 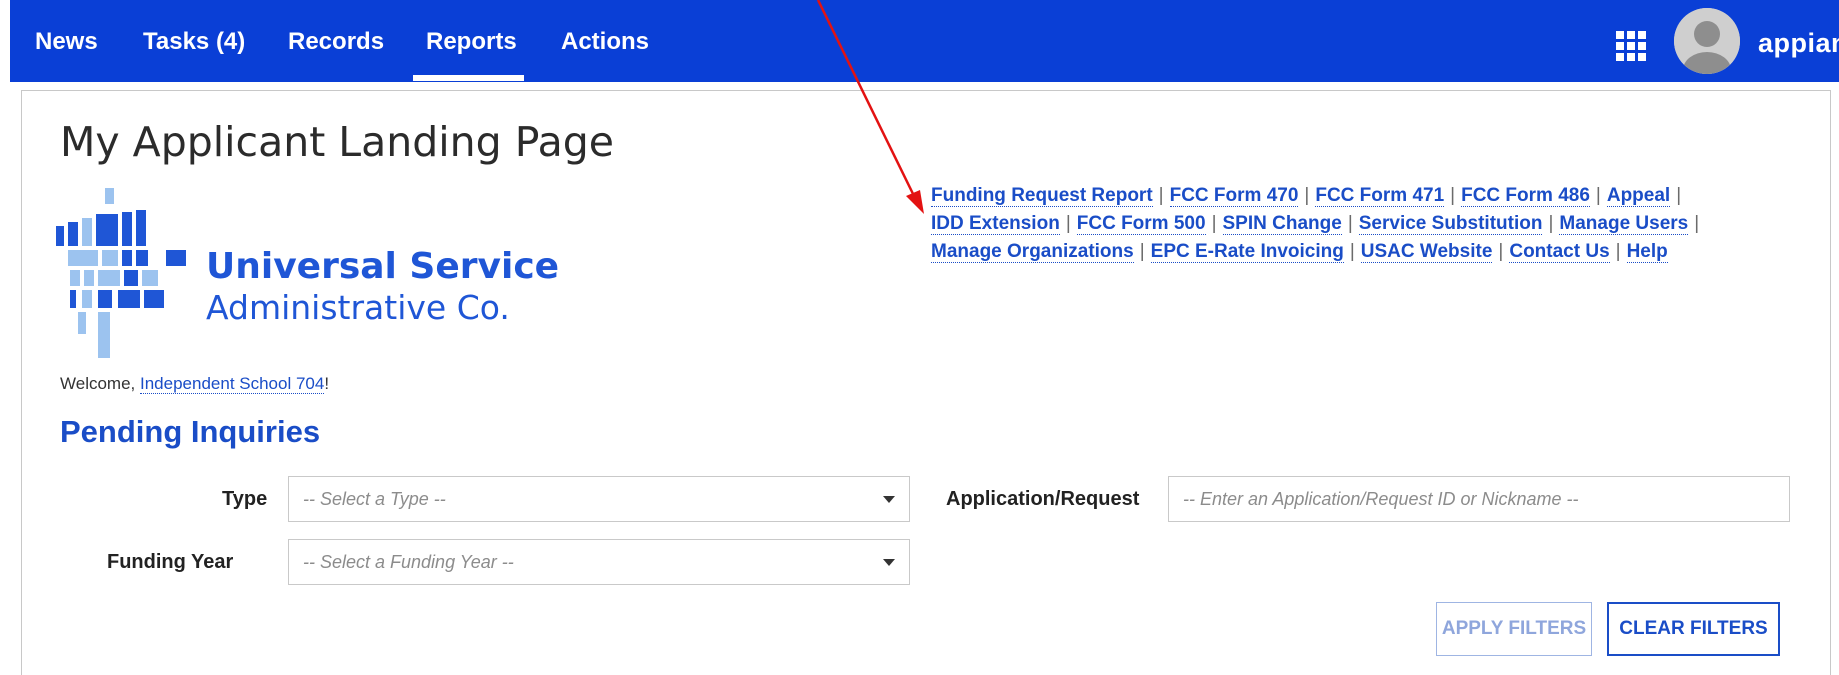 What do you see at coordinates (599, 499) in the screenshot?
I see `type-select: -- Select a Type --` at bounding box center [599, 499].